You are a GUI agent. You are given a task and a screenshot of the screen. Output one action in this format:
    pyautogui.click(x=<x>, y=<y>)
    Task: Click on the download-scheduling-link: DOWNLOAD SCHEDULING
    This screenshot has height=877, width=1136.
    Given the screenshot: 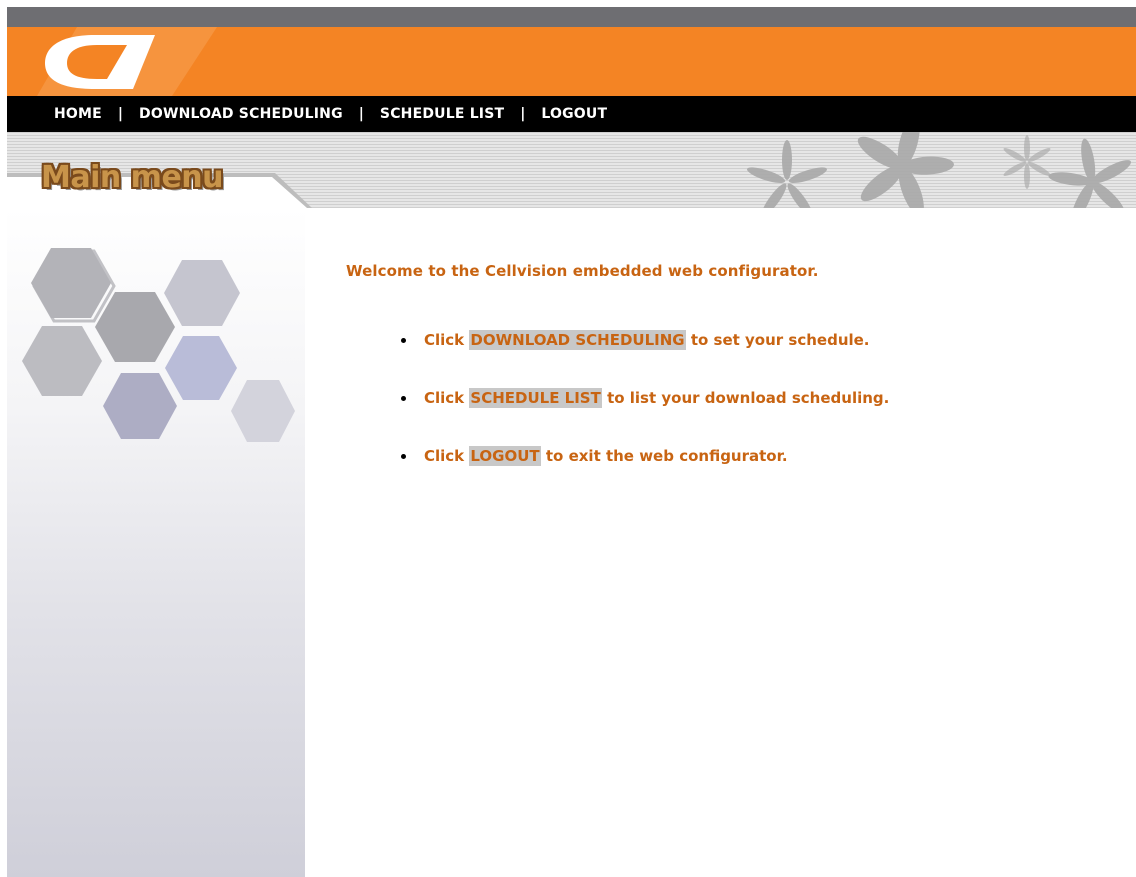 What is the action you would take?
    pyautogui.click(x=577, y=340)
    